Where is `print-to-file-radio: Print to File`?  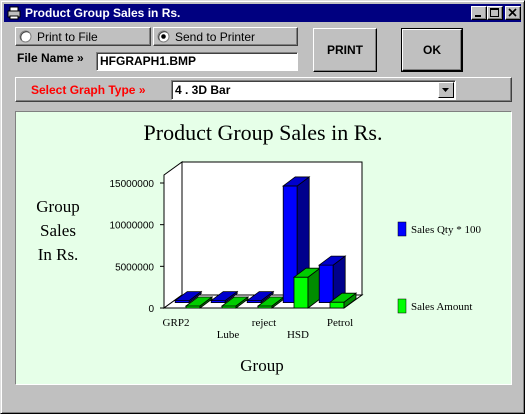 print-to-file-radio: Print to File is located at coordinates (83, 36).